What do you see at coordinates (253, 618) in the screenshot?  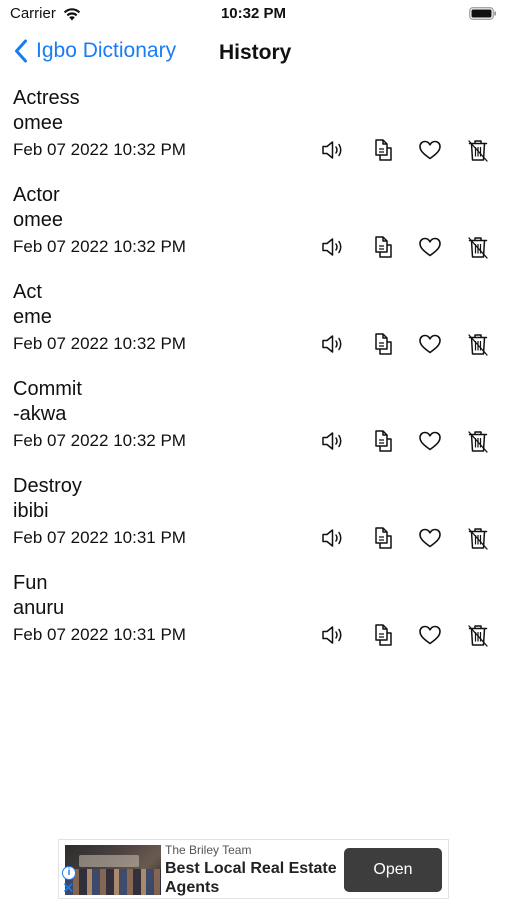 I see `history-row: Fun anuru Feb 07 2022 10:31 PM` at bounding box center [253, 618].